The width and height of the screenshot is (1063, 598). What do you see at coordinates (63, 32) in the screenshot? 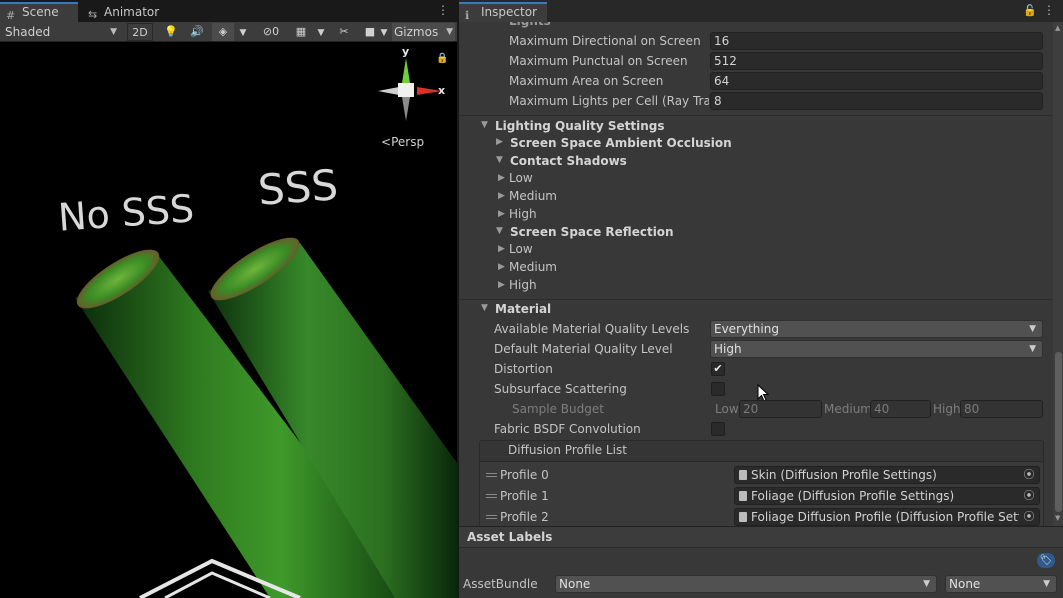
I see `draw-mode-dropdown: Shaded ▼` at bounding box center [63, 32].